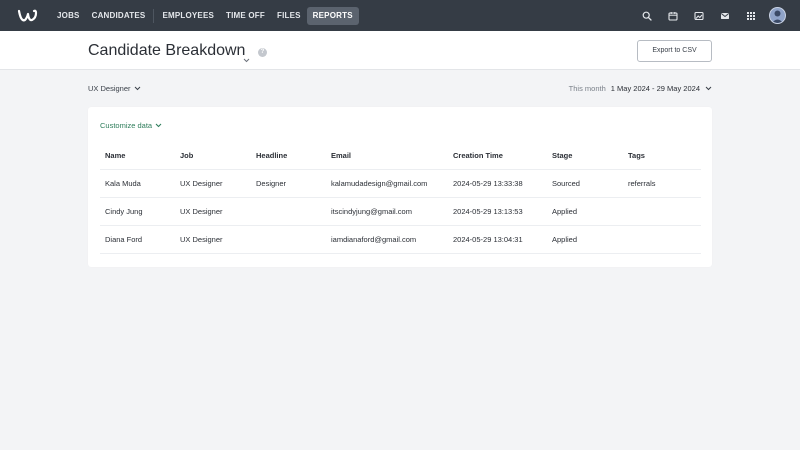  I want to click on image-icon, so click(699, 15).